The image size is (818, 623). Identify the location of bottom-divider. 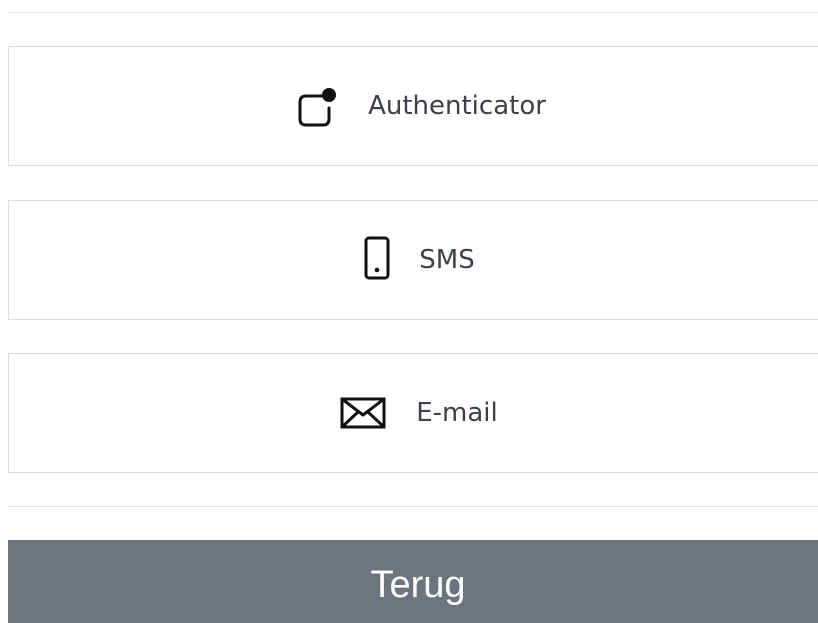
(413, 506).